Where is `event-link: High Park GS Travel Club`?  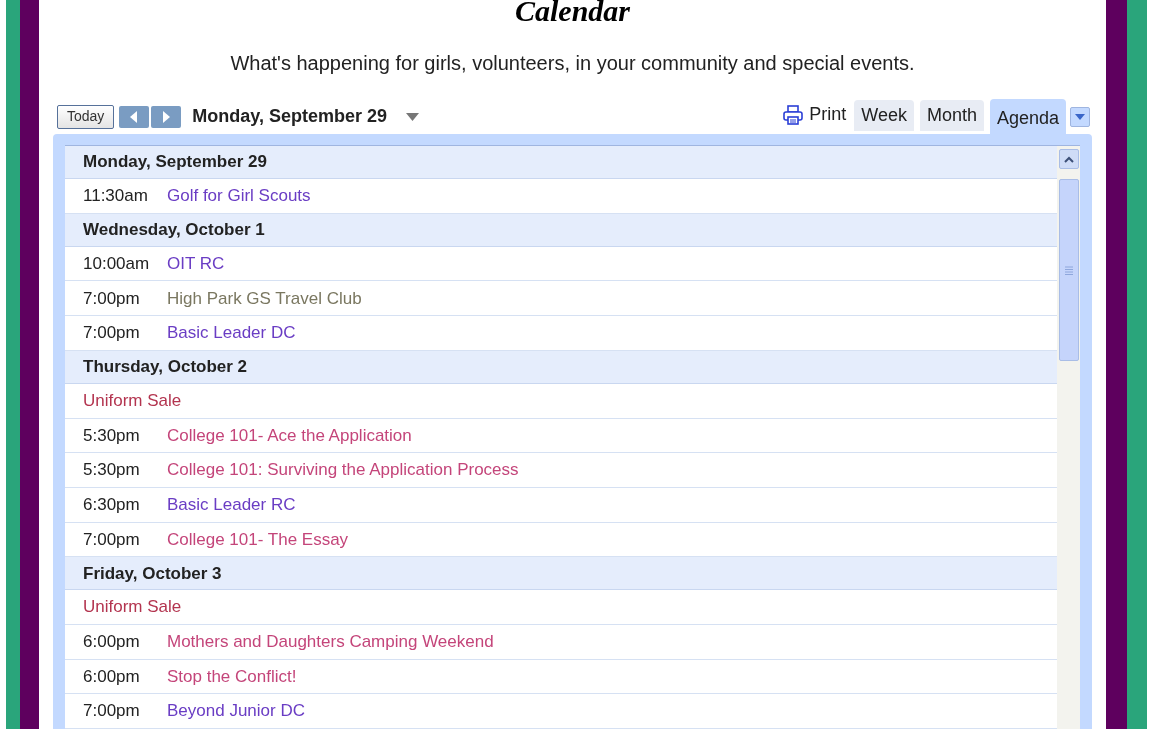 event-link: High Park GS Travel Club is located at coordinates (264, 298).